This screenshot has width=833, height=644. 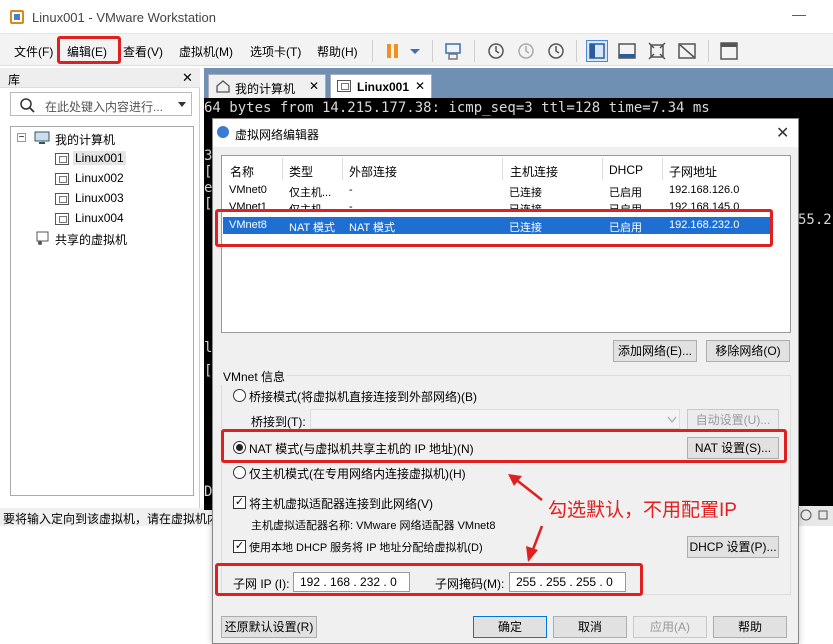 I want to click on tree-item-vm: Linux002, so click(x=99, y=178).